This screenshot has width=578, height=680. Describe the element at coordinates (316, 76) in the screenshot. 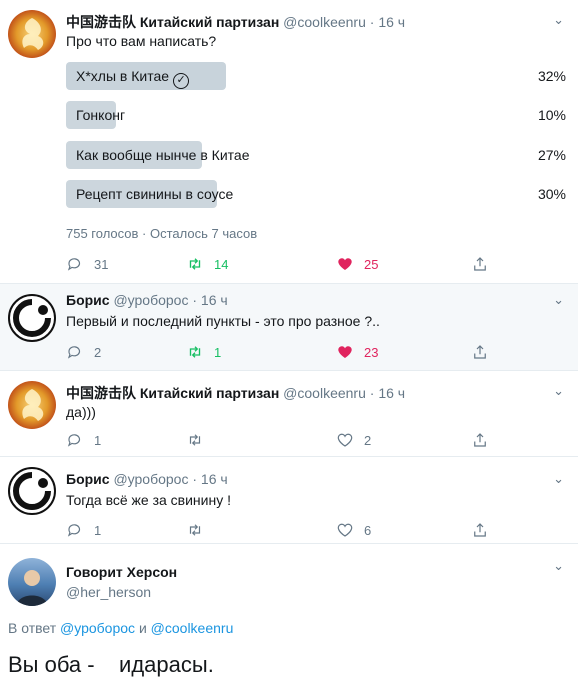

I see `poll-option: Х*хлы в Китае ✓ 32%` at that location.